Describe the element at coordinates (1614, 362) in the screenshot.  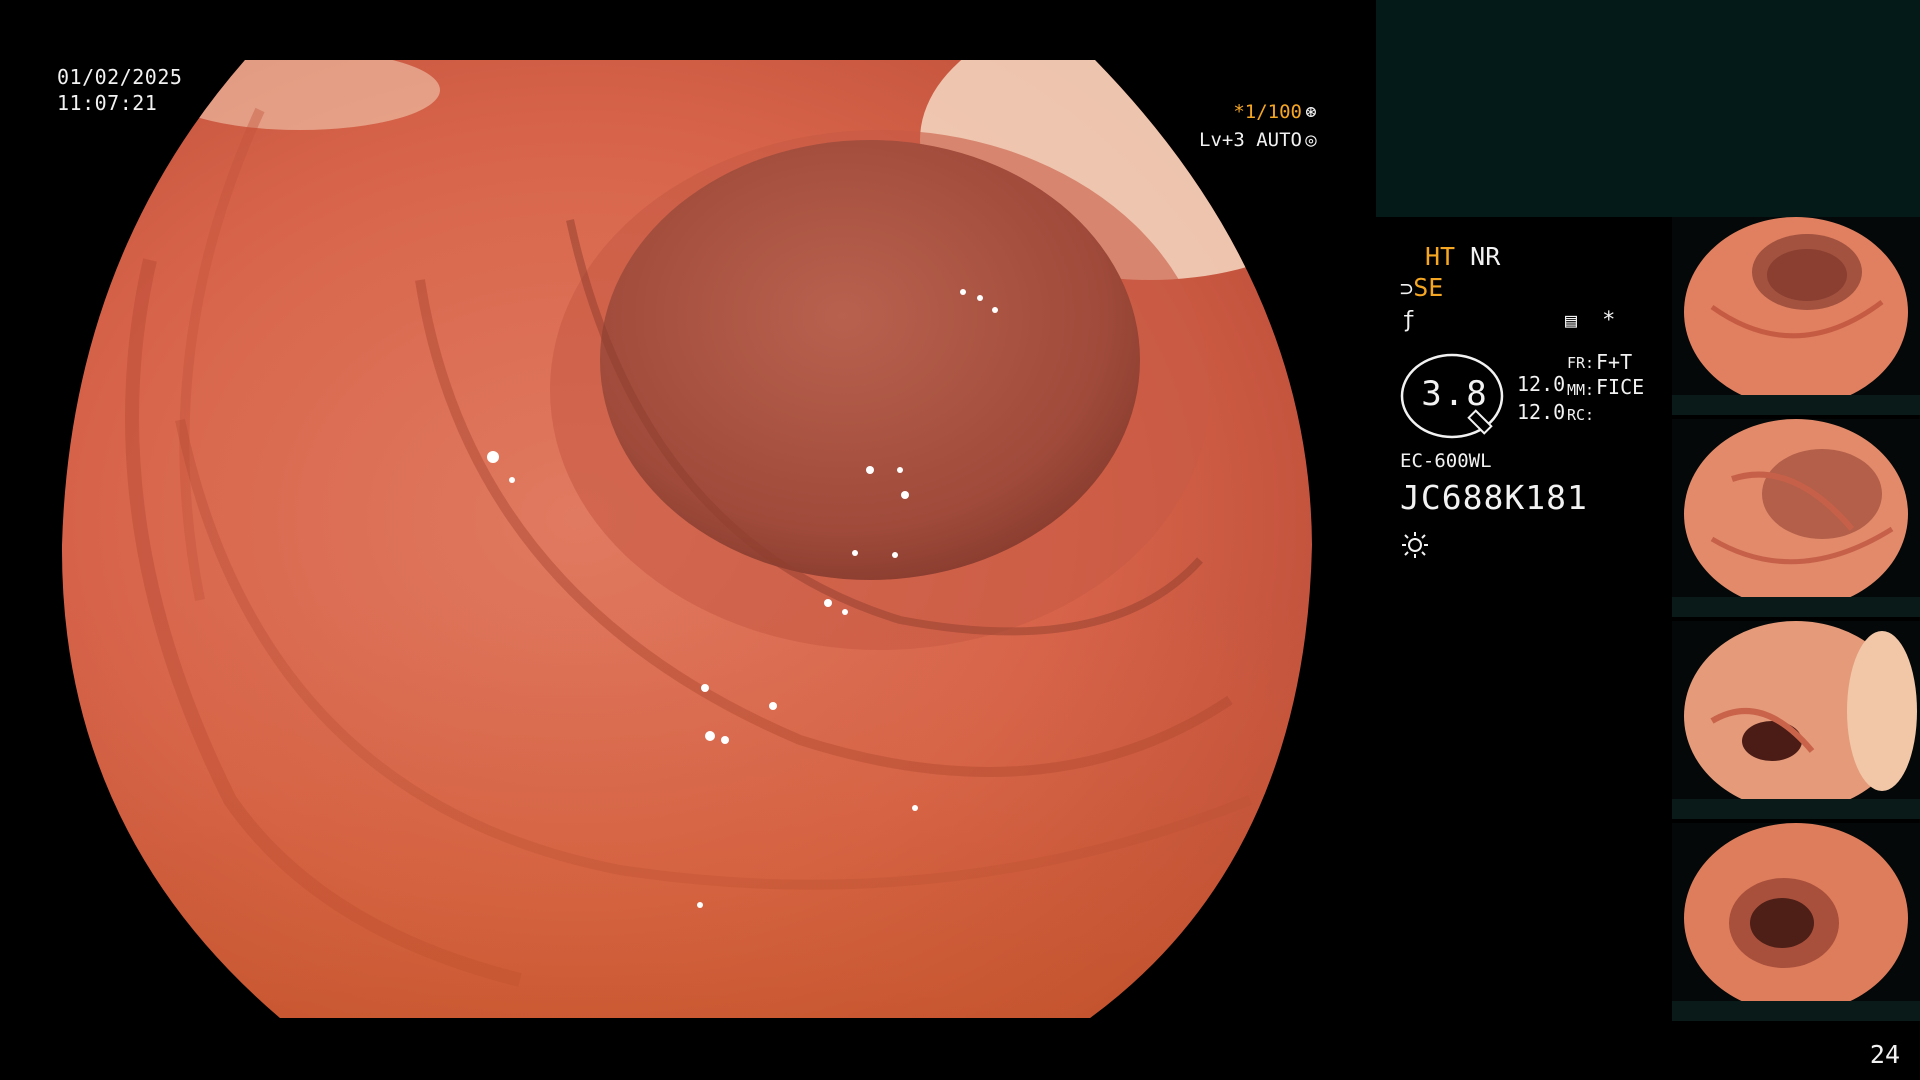
I see `fr-value: F+T` at that location.